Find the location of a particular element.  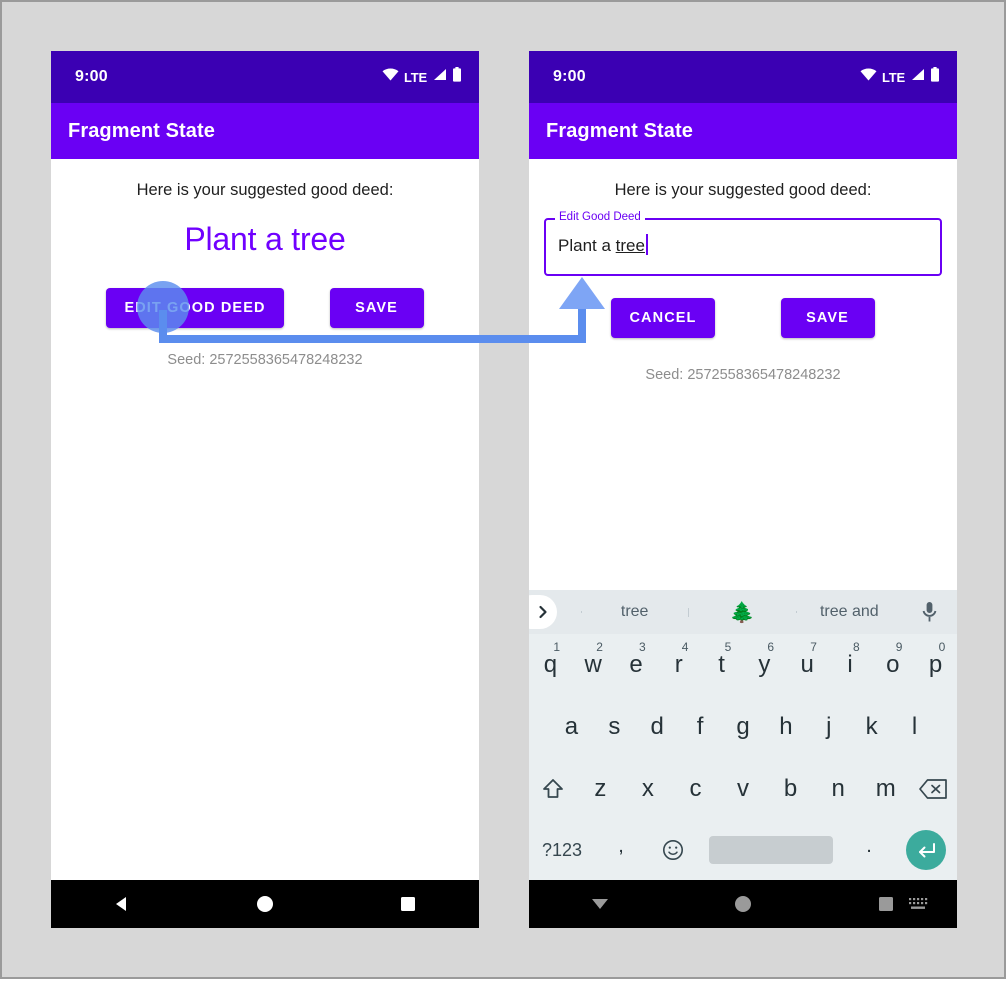

cancel-button: CANCEL is located at coordinates (663, 318).